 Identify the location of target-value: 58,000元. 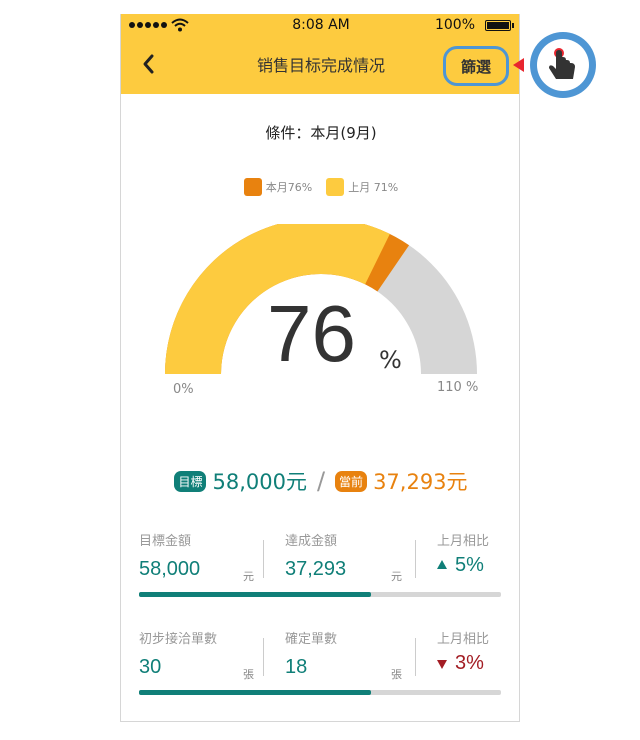
(259, 482).